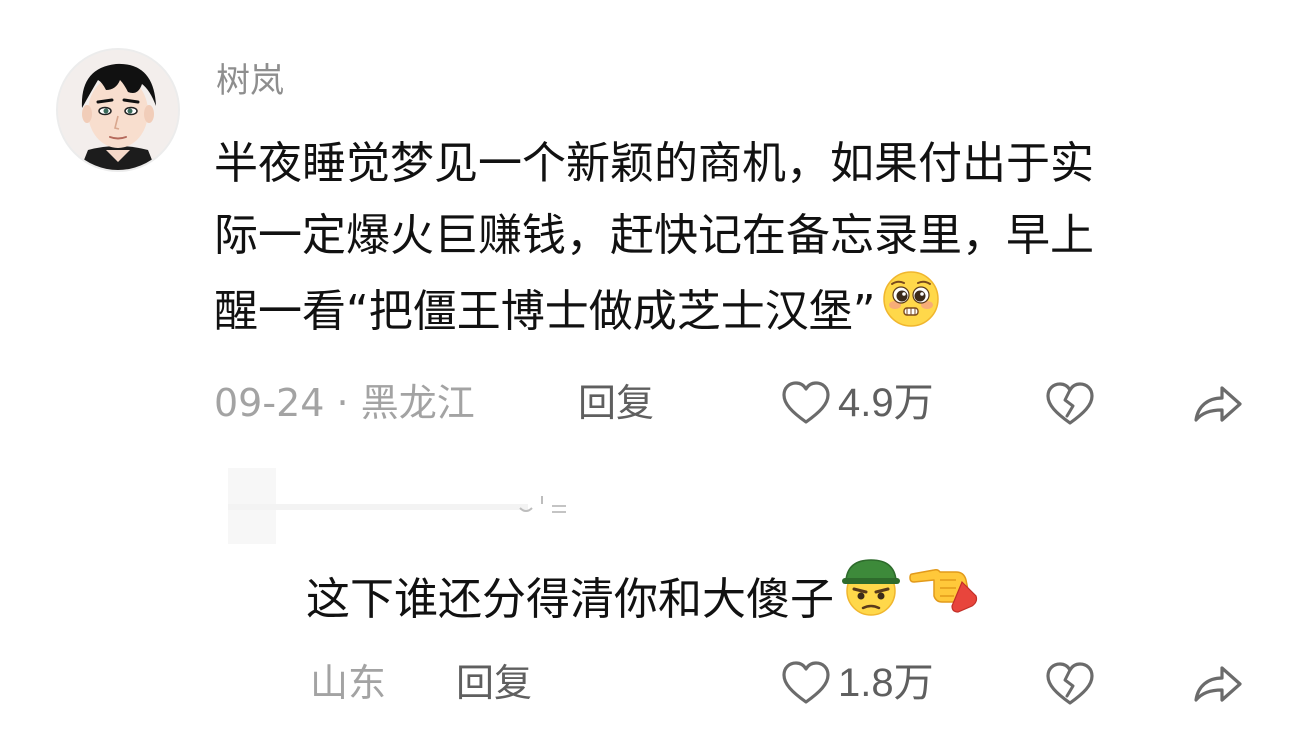  I want to click on avatar, so click(118, 110).